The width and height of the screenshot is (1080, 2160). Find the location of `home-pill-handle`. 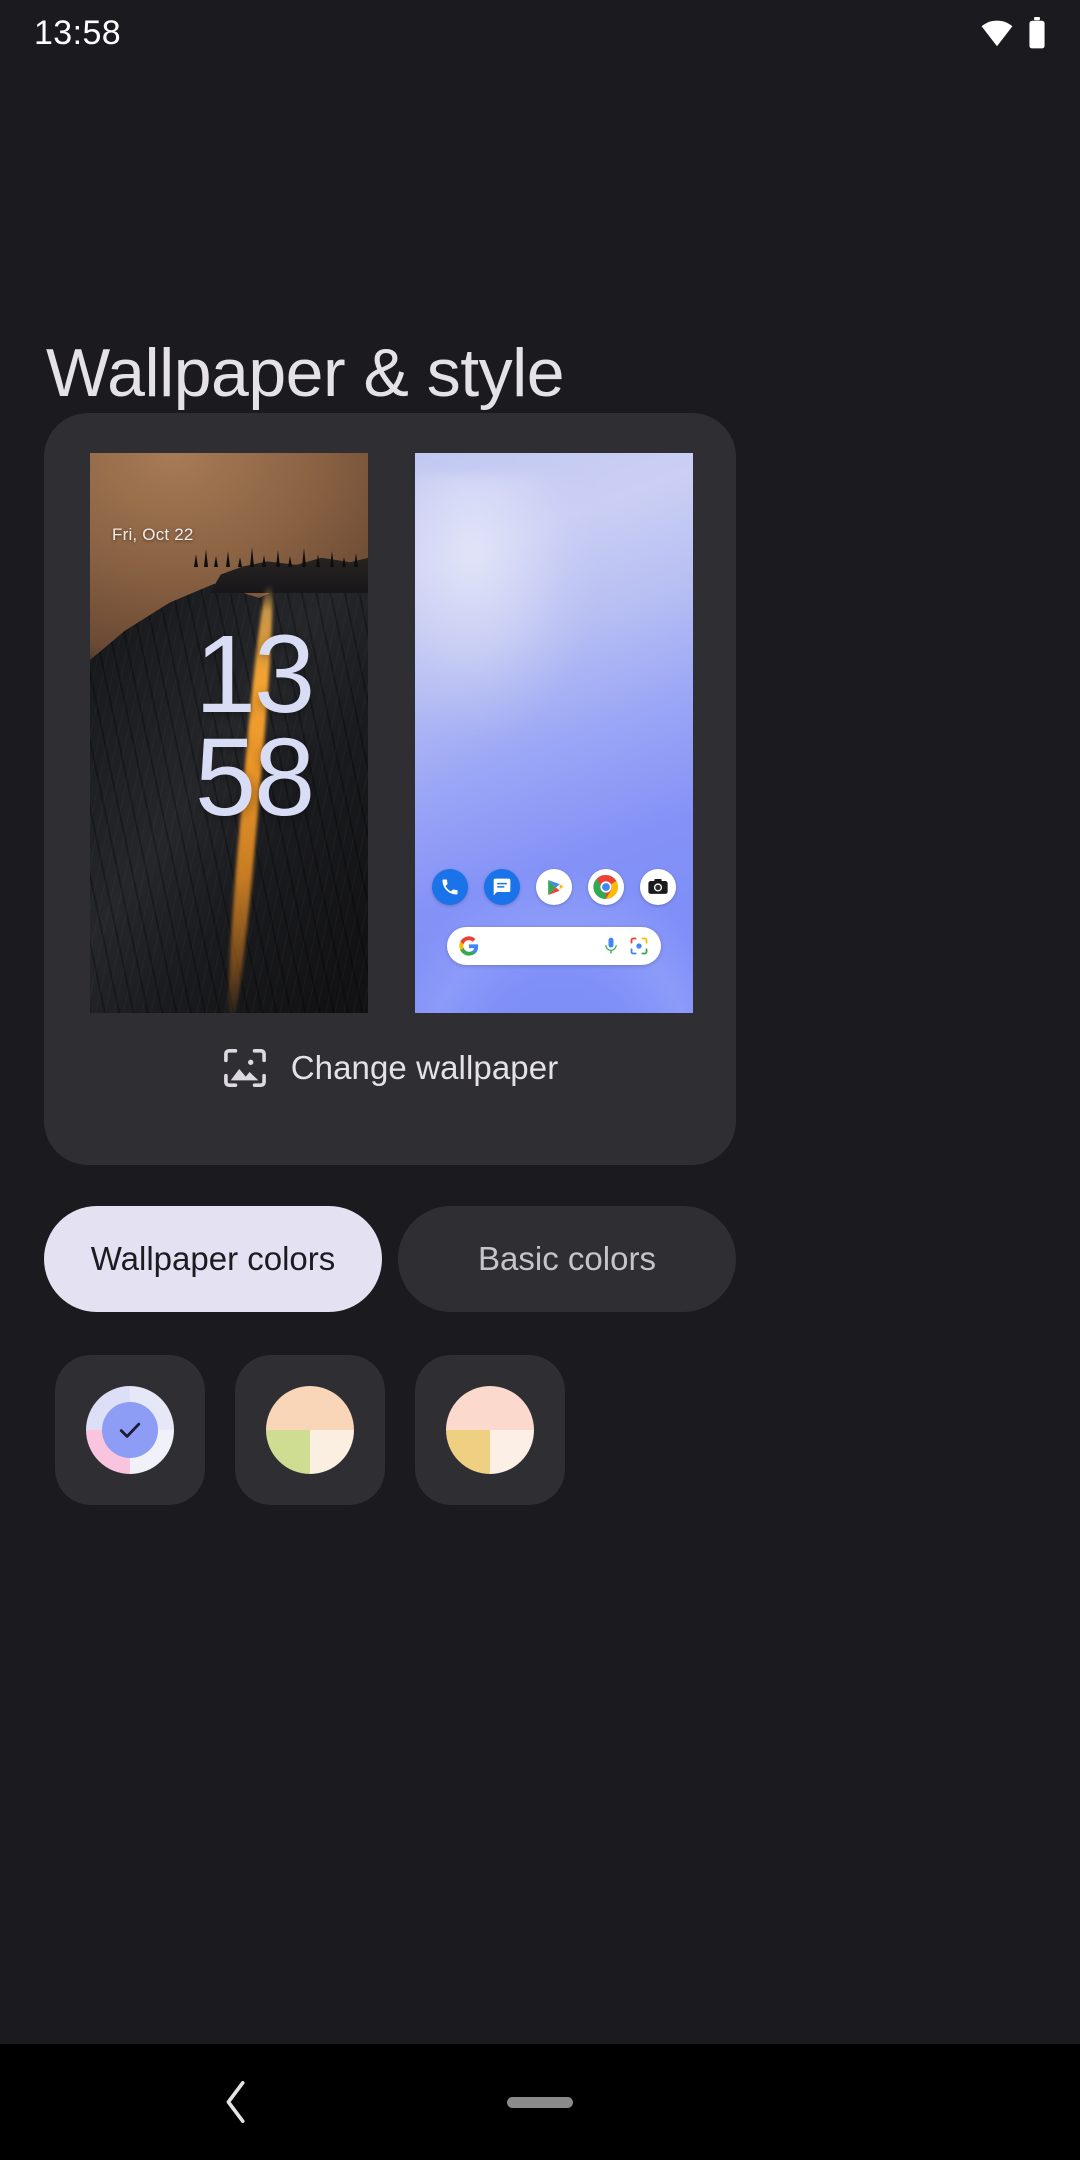

home-pill-handle is located at coordinates (540, 2102).